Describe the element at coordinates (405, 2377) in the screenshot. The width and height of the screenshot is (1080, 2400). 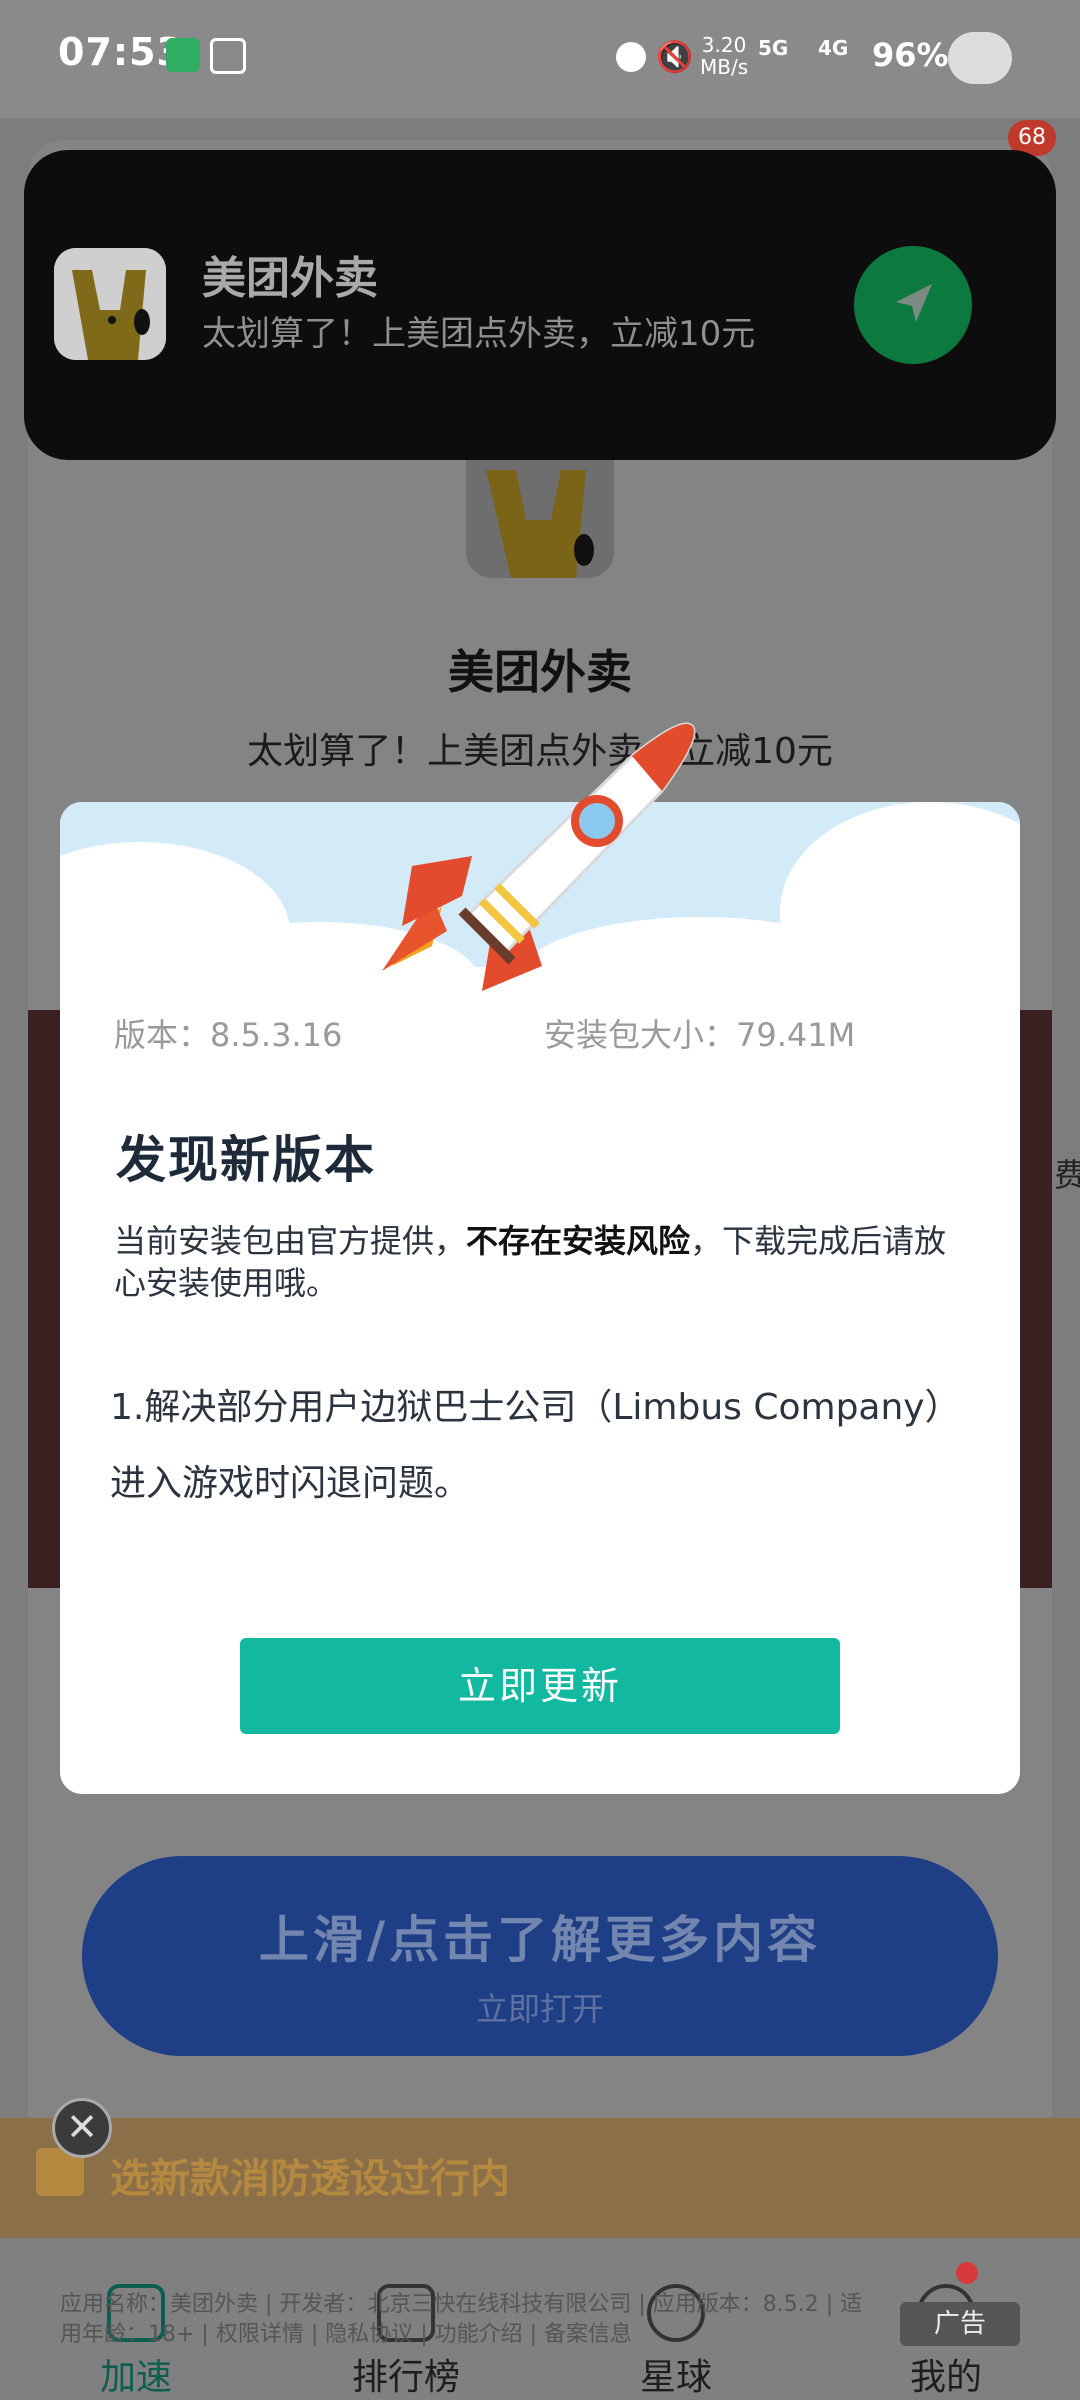
I see `nav-label: 排行榜` at that location.